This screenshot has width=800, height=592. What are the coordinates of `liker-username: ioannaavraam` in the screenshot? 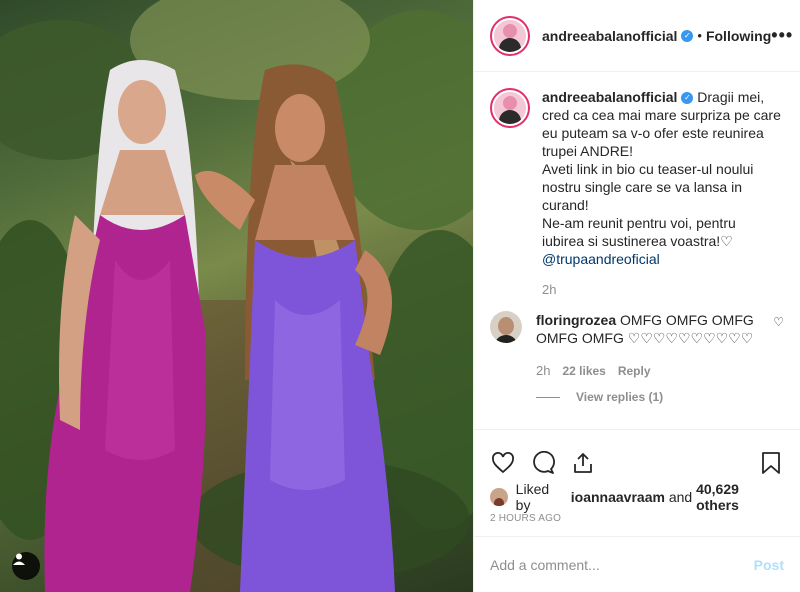 It's located at (618, 497).